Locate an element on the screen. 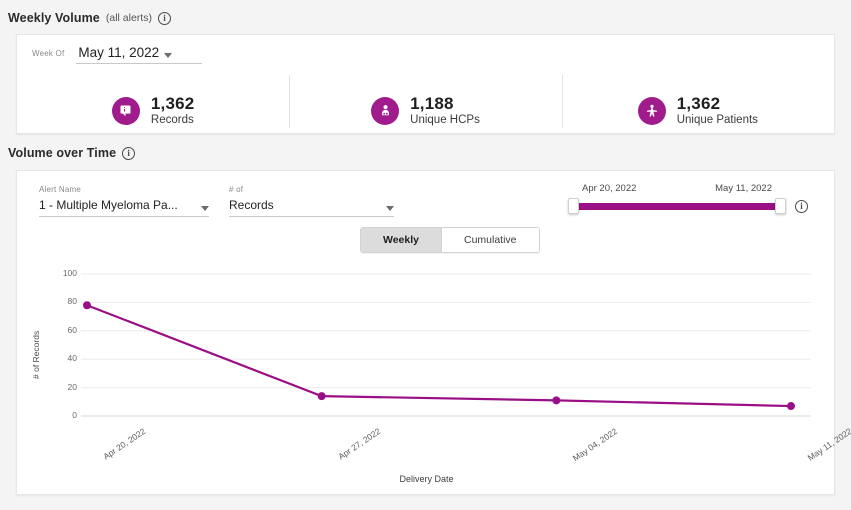 Image resolution: width=851 pixels, height=510 pixels. toggle-cumulative: Cumulative is located at coordinates (490, 240).